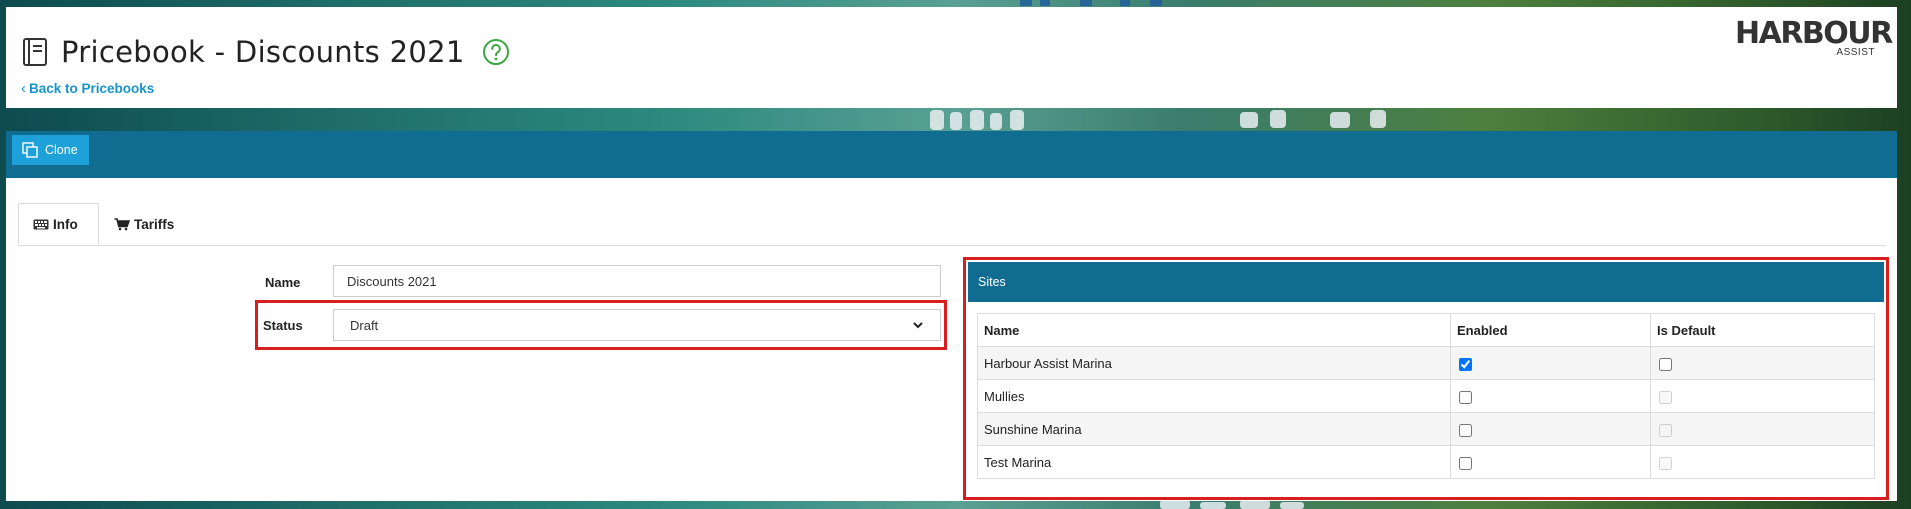 This screenshot has width=1911, height=509. What do you see at coordinates (1214, 363) in the screenshot?
I see `site-name: Harbour Assist Marina` at bounding box center [1214, 363].